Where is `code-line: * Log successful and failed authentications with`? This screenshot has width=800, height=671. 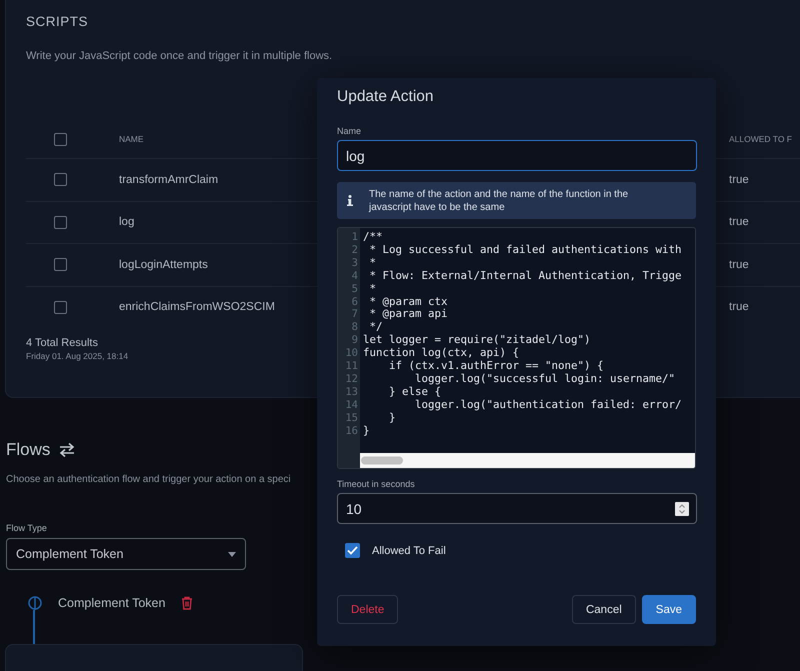
code-line: * Log successful and failed authentications with is located at coordinates (525, 250).